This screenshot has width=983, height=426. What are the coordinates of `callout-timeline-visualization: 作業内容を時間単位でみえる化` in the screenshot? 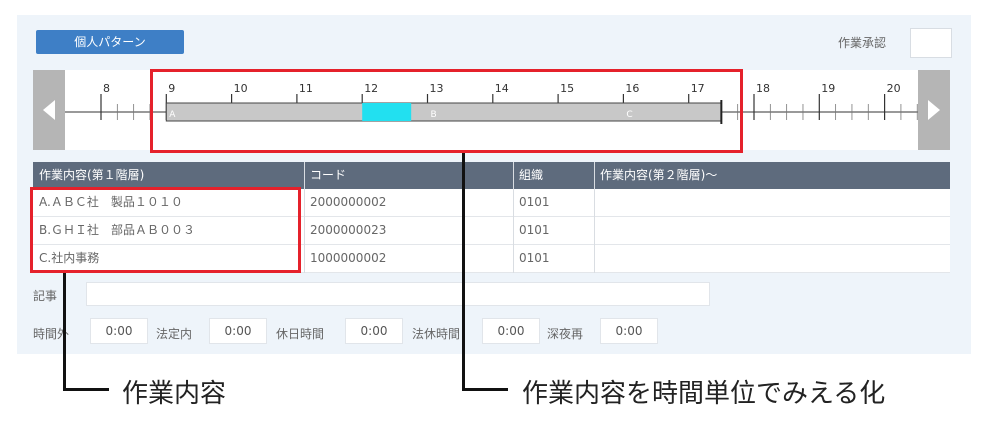 It's located at (704, 394).